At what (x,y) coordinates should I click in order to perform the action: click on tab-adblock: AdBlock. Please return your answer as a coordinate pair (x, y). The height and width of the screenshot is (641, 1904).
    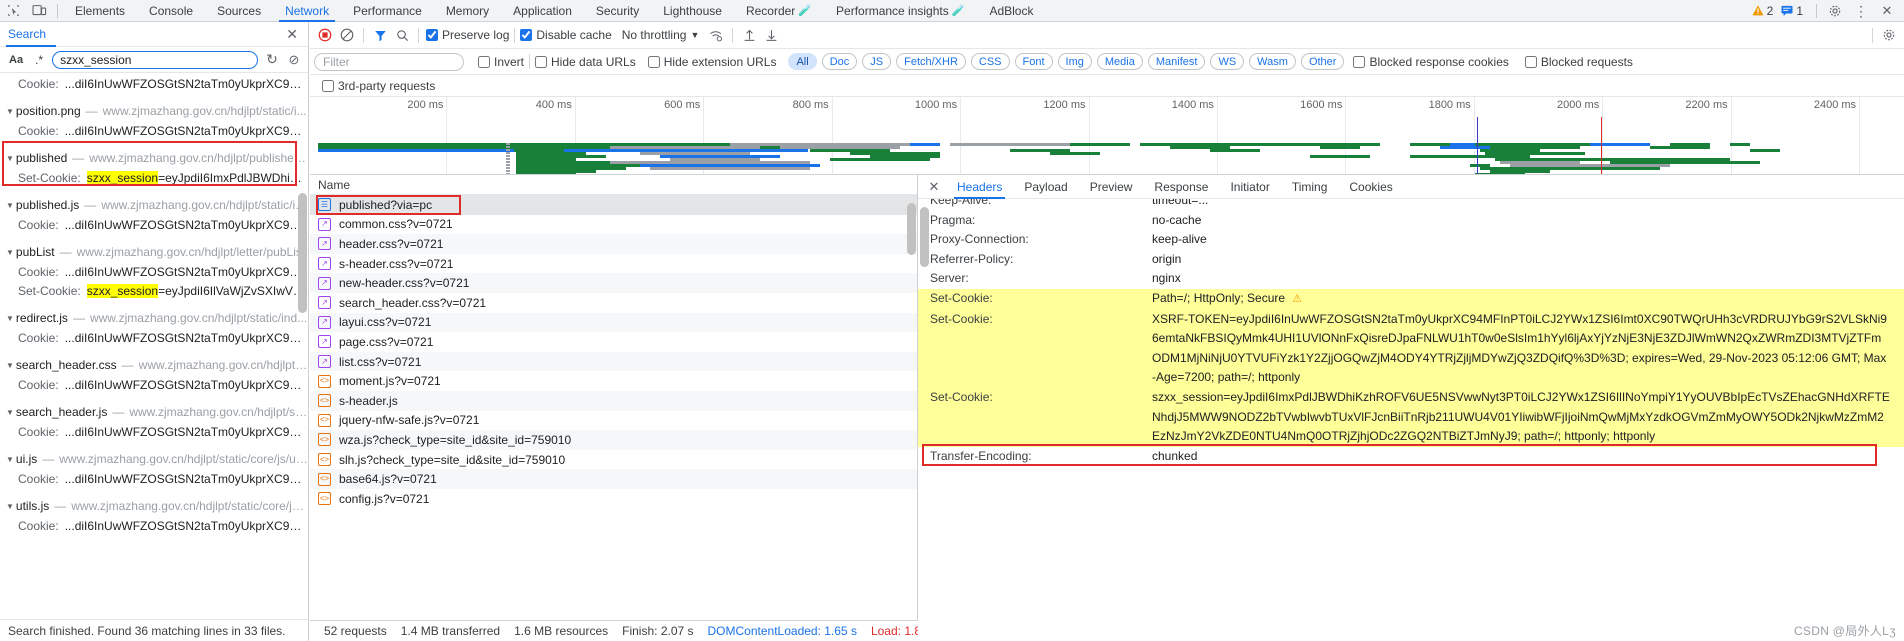
    Looking at the image, I should click on (1011, 11).